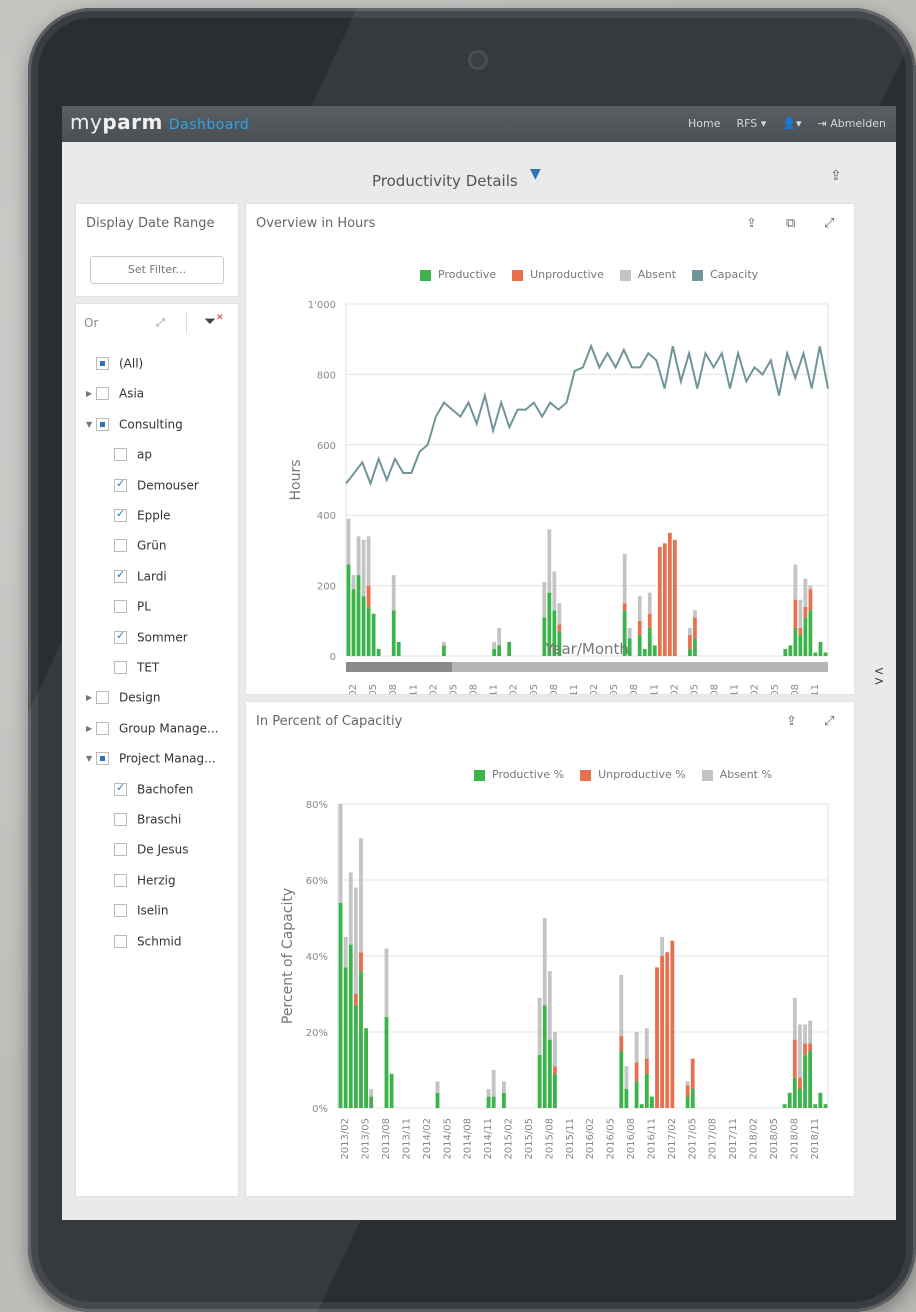  What do you see at coordinates (704, 123) in the screenshot?
I see `nav-home: Home` at bounding box center [704, 123].